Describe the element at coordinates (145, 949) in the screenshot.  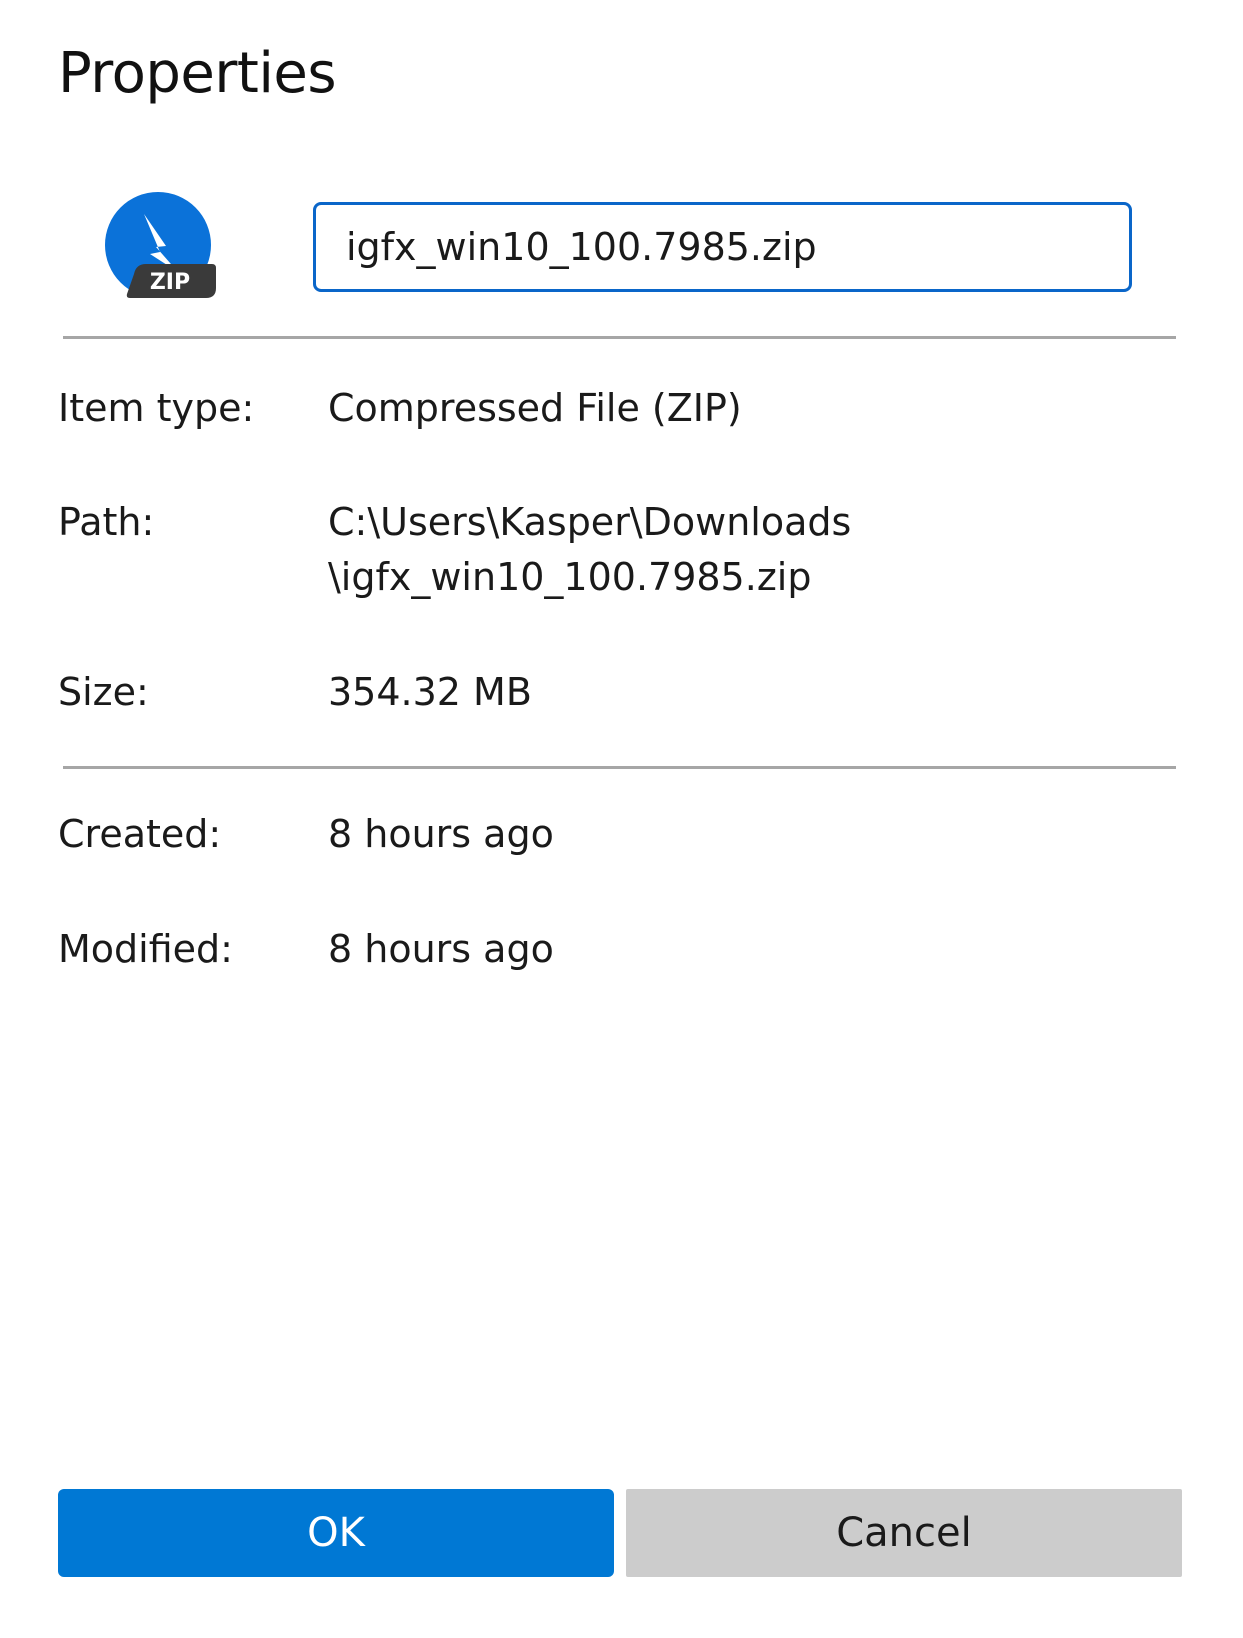
I see `modified-label: Modified:` at that location.